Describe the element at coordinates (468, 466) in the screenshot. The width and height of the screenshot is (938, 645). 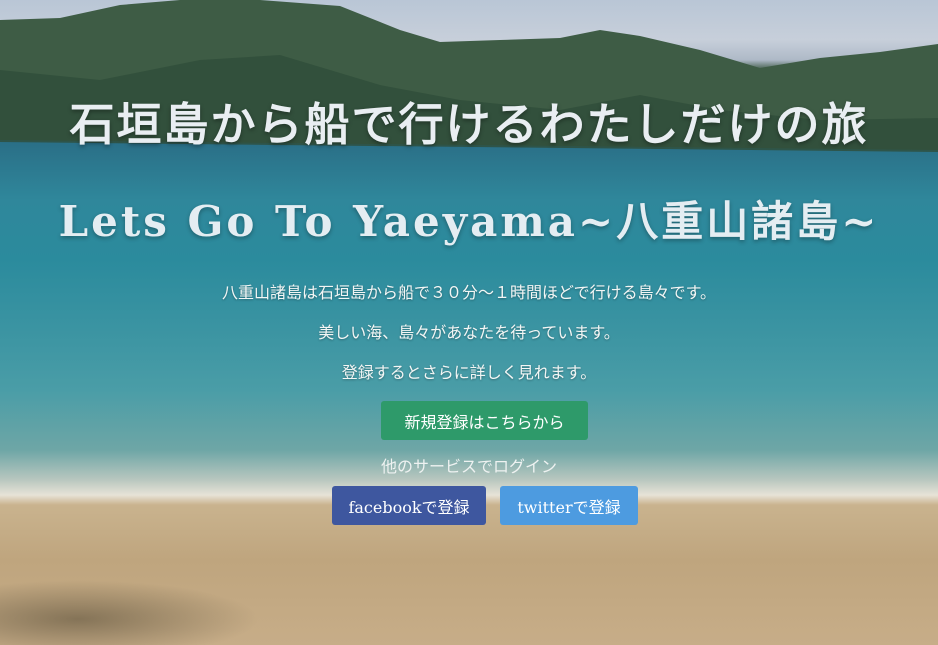
I see `other-login-label: 他のサービスでログイン` at that location.